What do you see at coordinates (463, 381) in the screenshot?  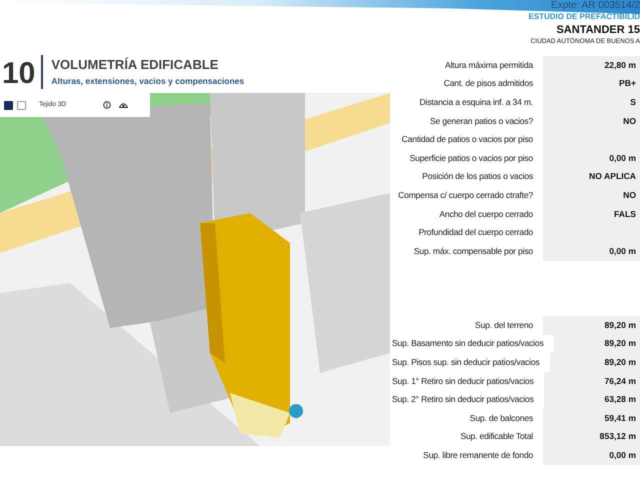 I see `row-label: Sup. 1° Retiro sin deducir patios/vacios` at bounding box center [463, 381].